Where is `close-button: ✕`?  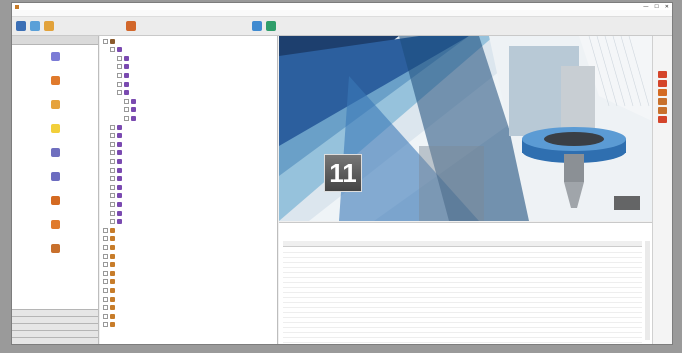 close-button: ✕ is located at coordinates (667, 7).